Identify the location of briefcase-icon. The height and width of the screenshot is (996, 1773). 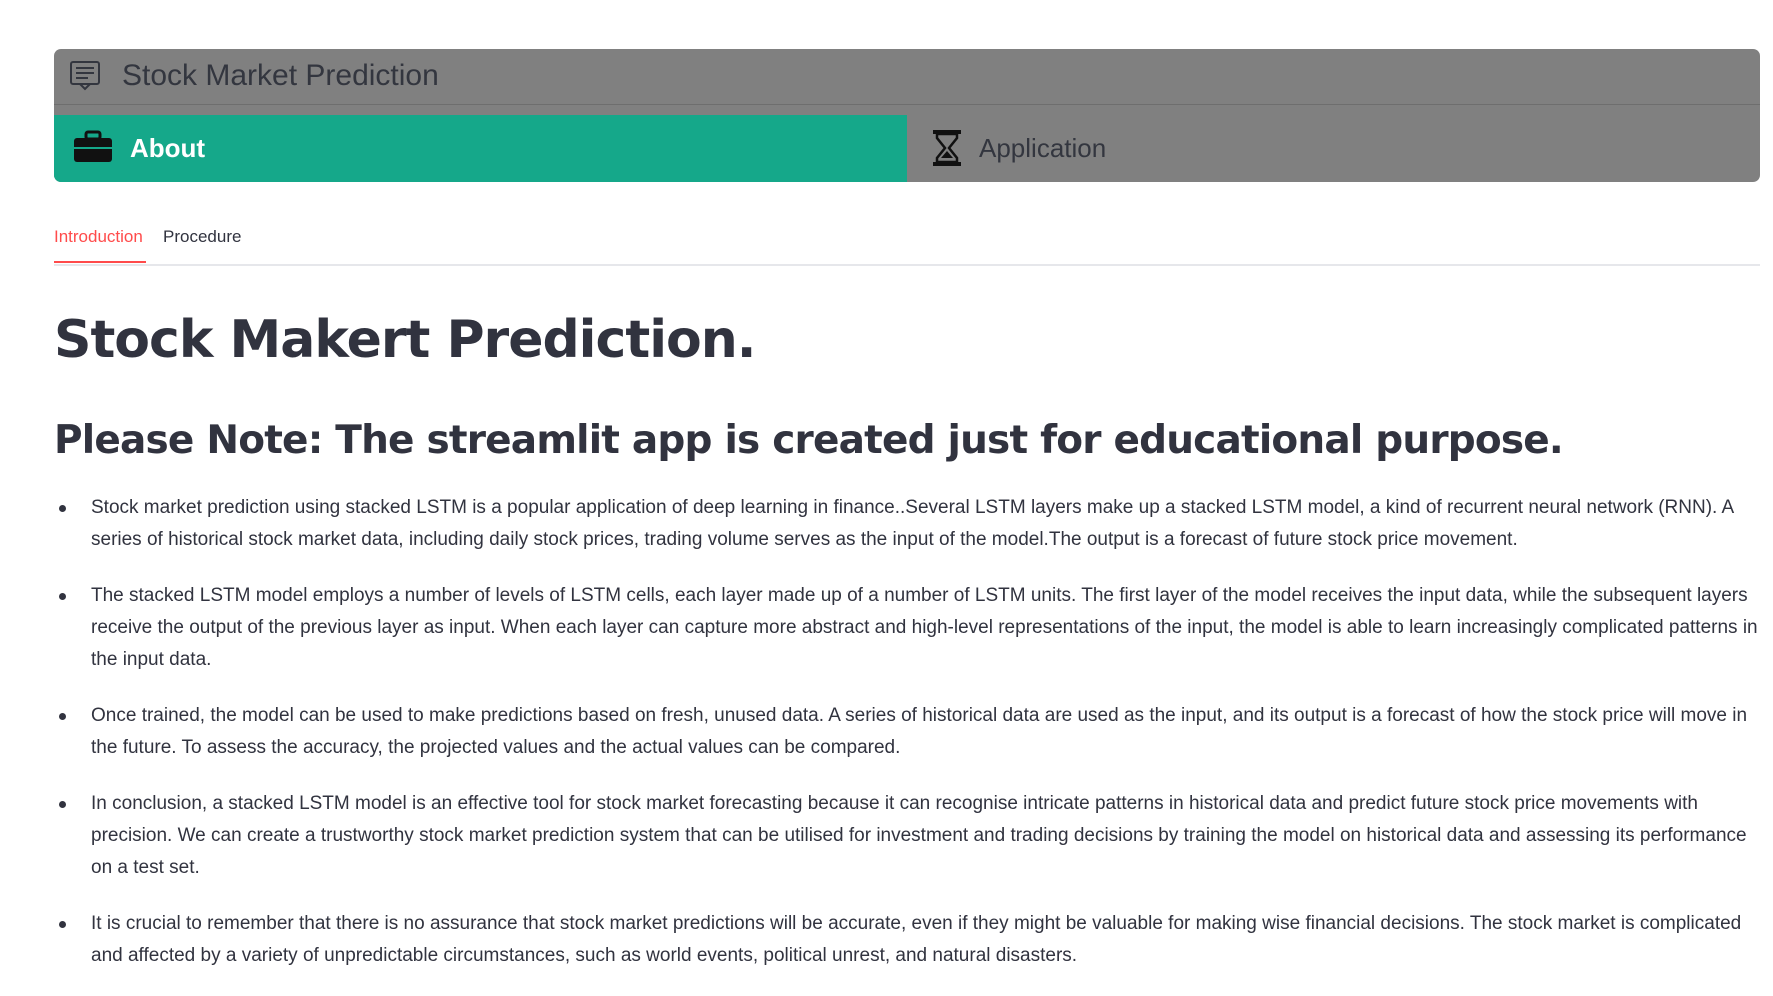
(93, 146).